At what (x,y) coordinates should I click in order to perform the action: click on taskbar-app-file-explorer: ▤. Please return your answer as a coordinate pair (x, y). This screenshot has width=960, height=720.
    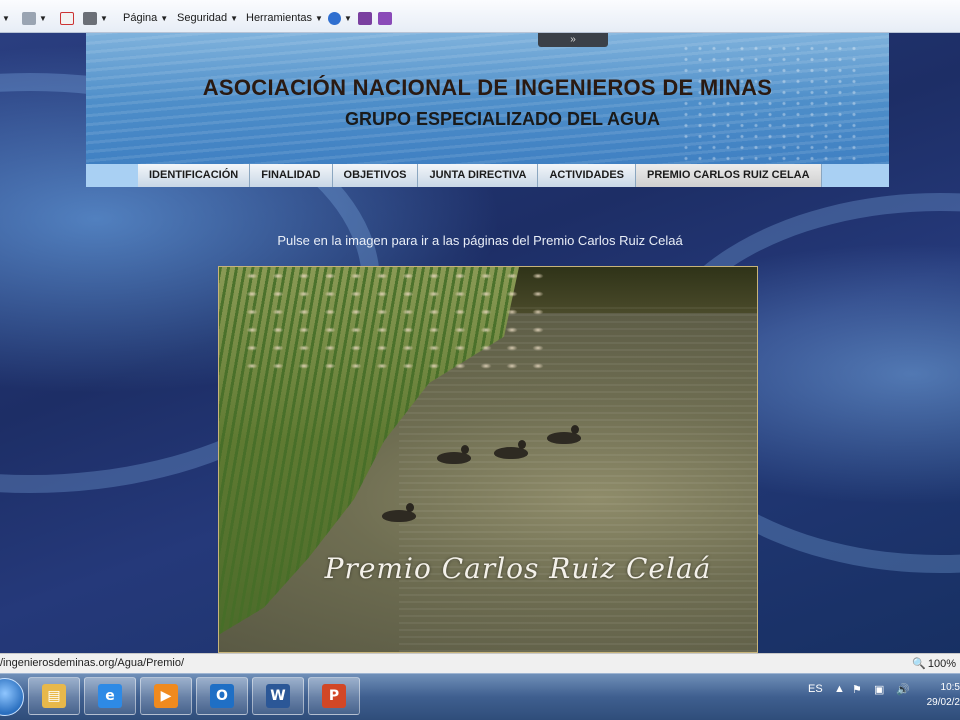
    Looking at the image, I should click on (54, 696).